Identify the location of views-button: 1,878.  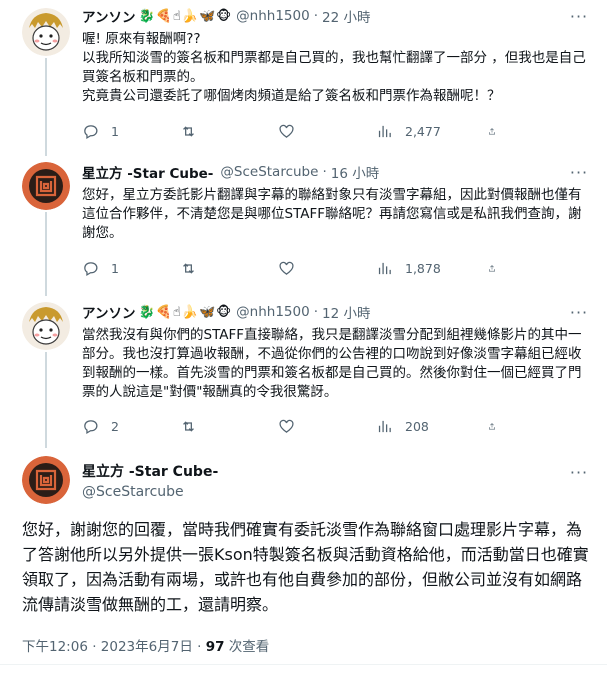
(425, 268).